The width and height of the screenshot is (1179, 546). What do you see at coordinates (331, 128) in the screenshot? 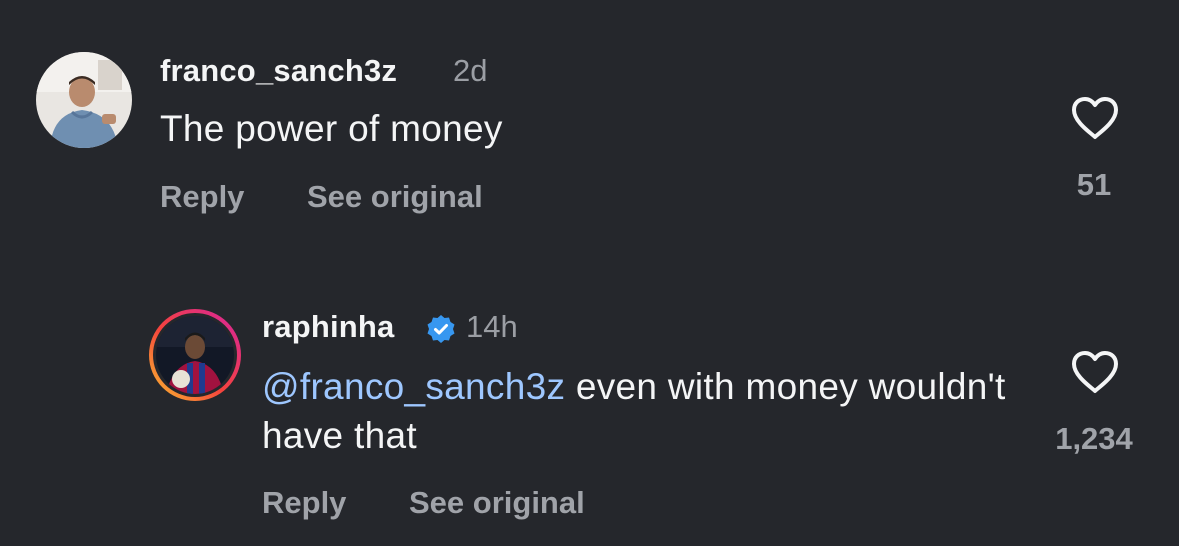
I see `comment-text: The power of money` at bounding box center [331, 128].